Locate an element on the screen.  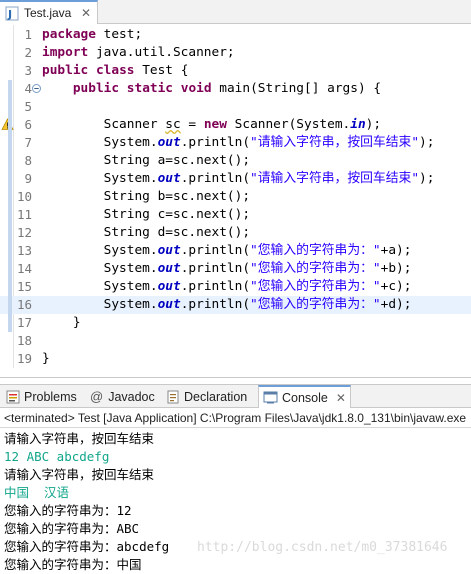
code-token: Test { is located at coordinates (161, 70).